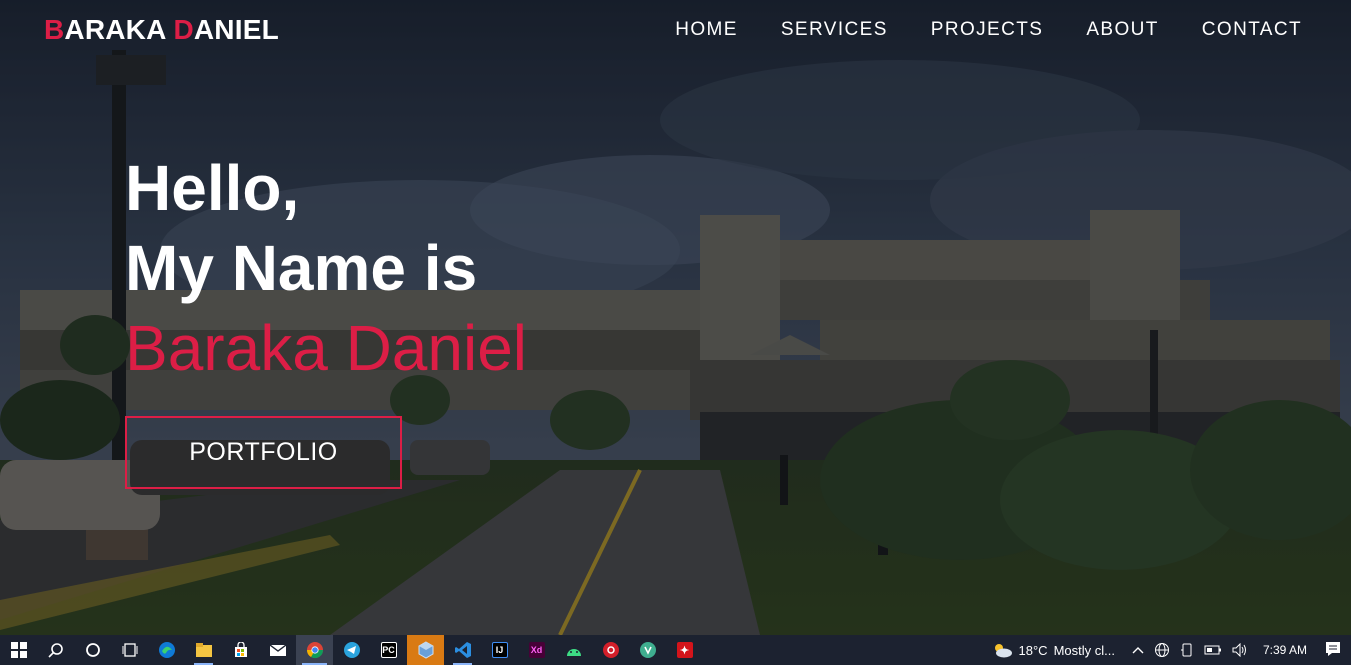  I want to click on windows-start-icon, so click(18, 650).